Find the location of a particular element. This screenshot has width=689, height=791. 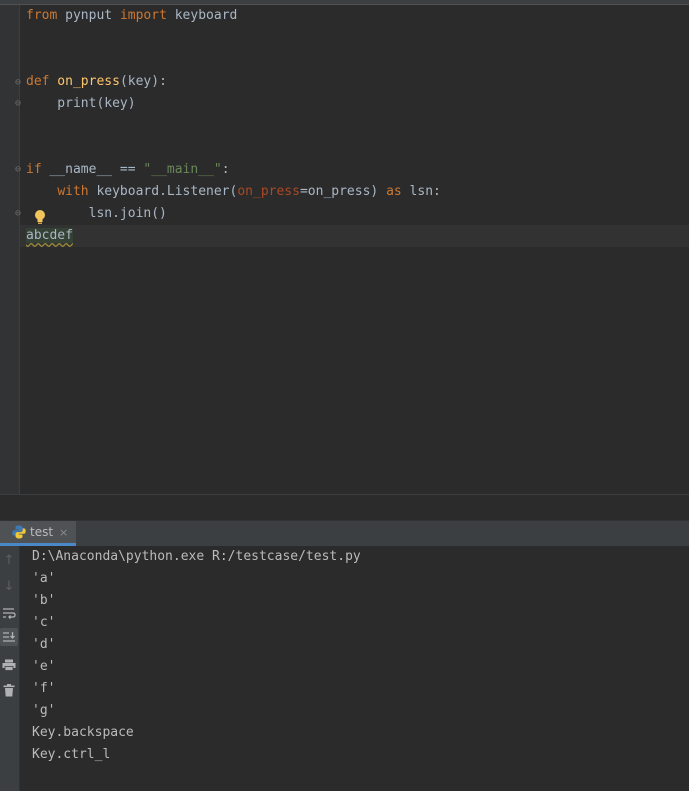

colon: : is located at coordinates (225, 169).